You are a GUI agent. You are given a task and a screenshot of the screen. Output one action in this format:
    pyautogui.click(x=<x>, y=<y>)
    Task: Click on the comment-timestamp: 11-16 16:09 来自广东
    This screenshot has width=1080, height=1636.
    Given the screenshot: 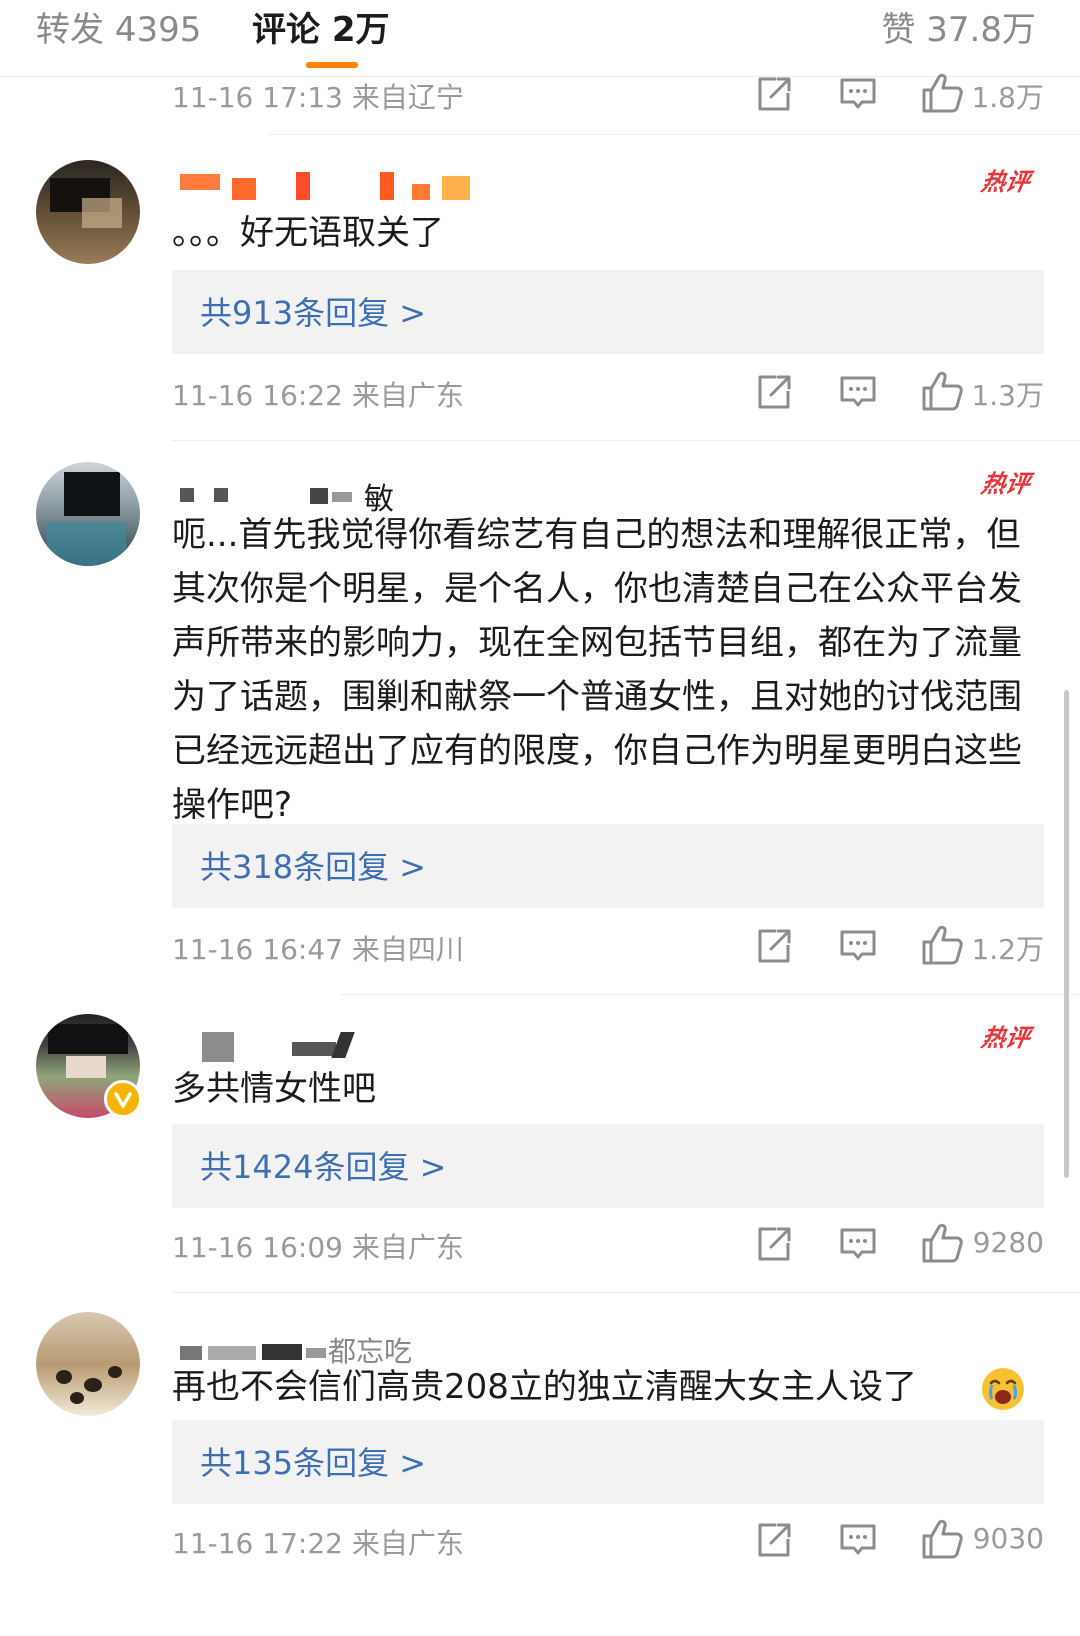 What is the action you would take?
    pyautogui.click(x=318, y=1247)
    